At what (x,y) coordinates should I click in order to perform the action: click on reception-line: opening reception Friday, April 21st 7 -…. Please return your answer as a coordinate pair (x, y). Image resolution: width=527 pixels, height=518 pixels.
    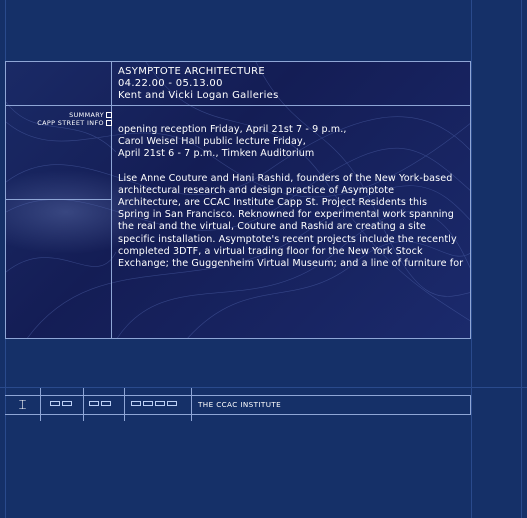
    Looking at the image, I should click on (232, 129).